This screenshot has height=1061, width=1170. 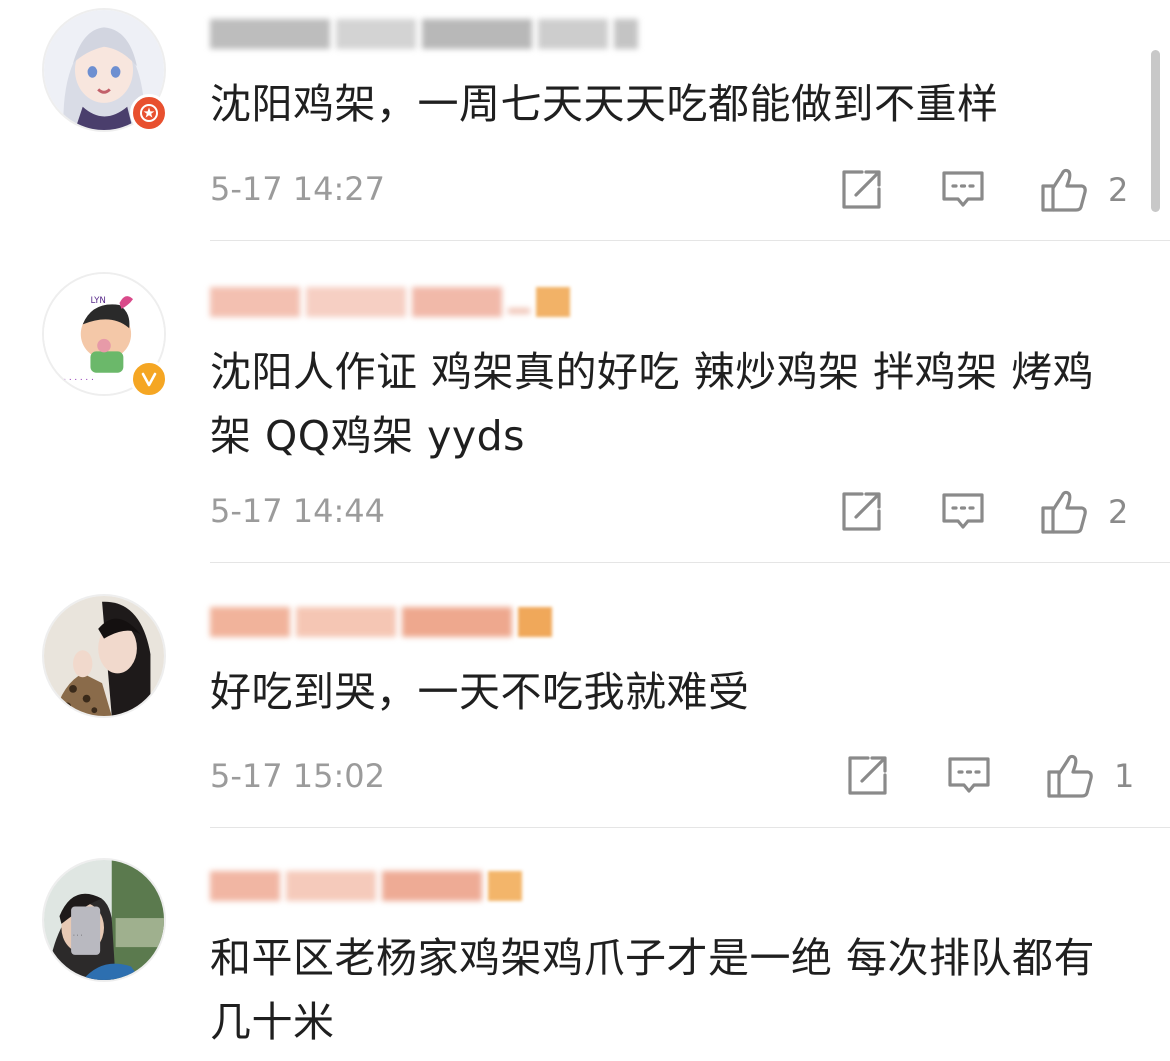 I want to click on comment-text: 好吃到哭，一天不吃我就难受, so click(x=480, y=692).